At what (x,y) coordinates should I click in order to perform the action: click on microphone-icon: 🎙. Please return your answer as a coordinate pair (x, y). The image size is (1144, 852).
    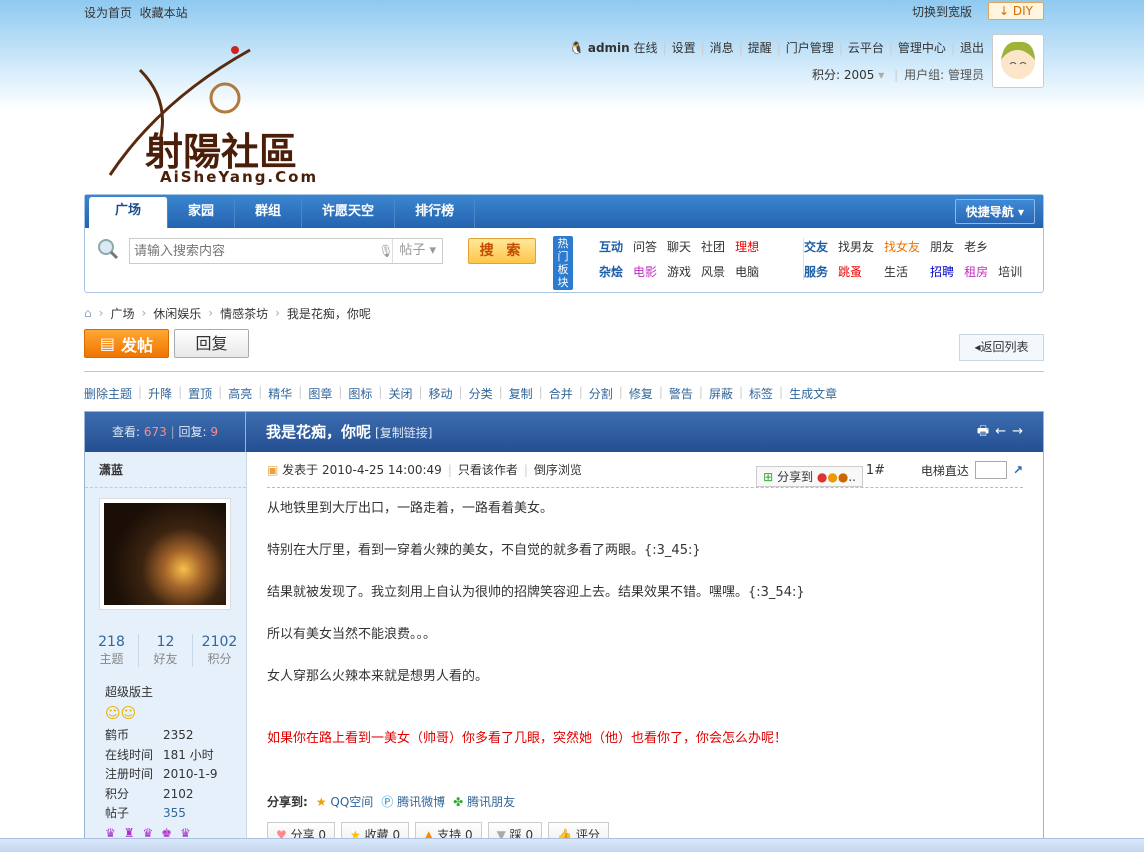
    Looking at the image, I should click on (385, 251).